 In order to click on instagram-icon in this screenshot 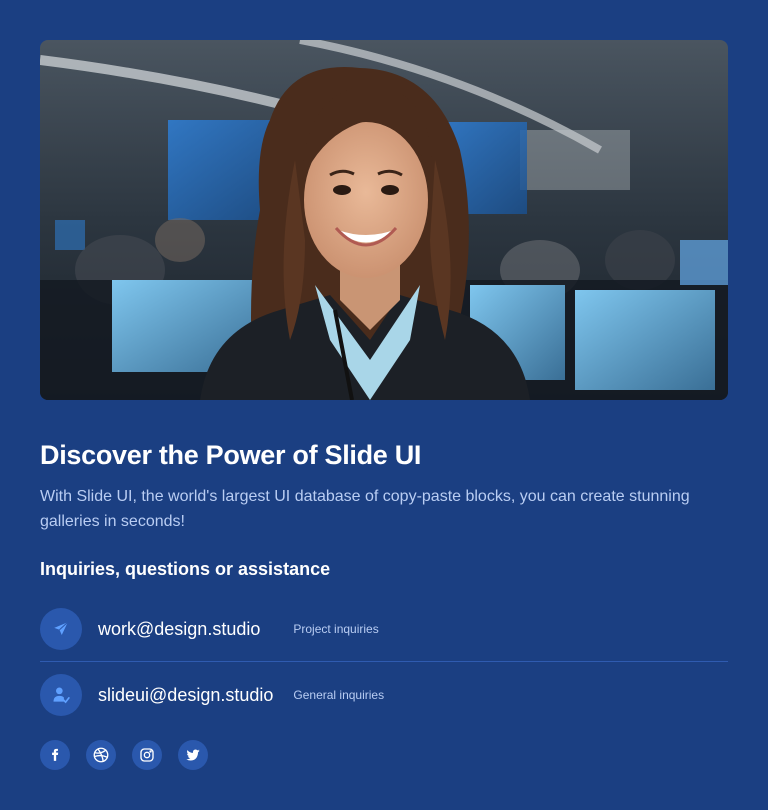, I will do `click(147, 755)`.